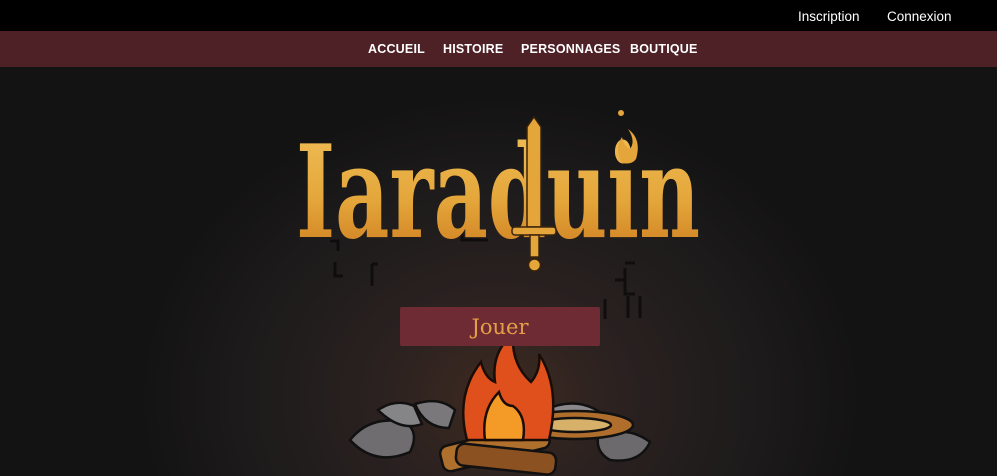 This screenshot has height=476, width=997. I want to click on play-button-label: Jouer, so click(500, 326).